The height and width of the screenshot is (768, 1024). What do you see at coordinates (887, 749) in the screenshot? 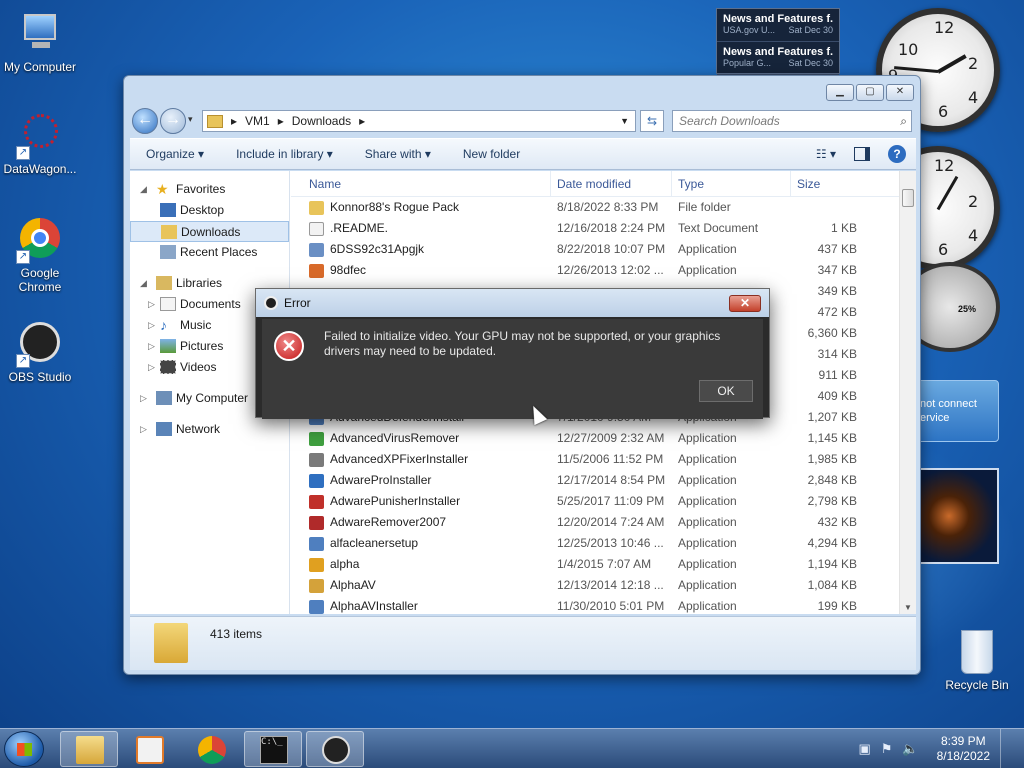
I see `action-center-flag-icon: ⚑` at bounding box center [887, 749].